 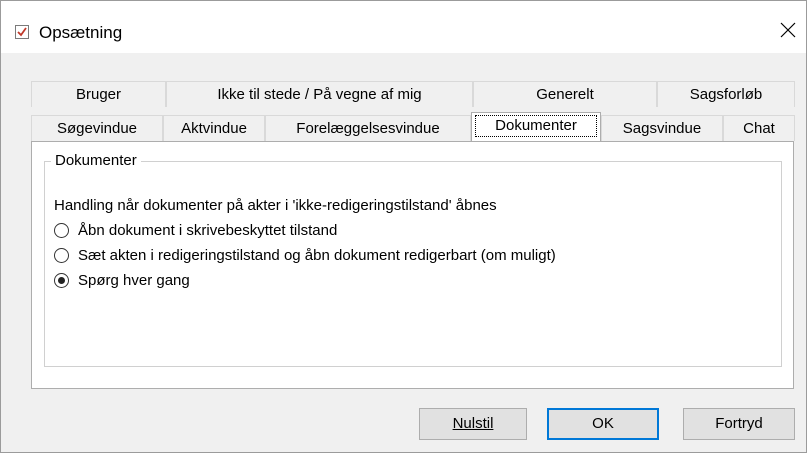 I want to click on tab-label: Sagsvindue, so click(x=662, y=128).